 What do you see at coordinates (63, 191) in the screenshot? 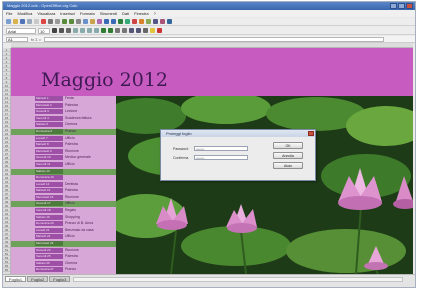
I see `list-item: Martedì 15 Palestra` at bounding box center [63, 191].